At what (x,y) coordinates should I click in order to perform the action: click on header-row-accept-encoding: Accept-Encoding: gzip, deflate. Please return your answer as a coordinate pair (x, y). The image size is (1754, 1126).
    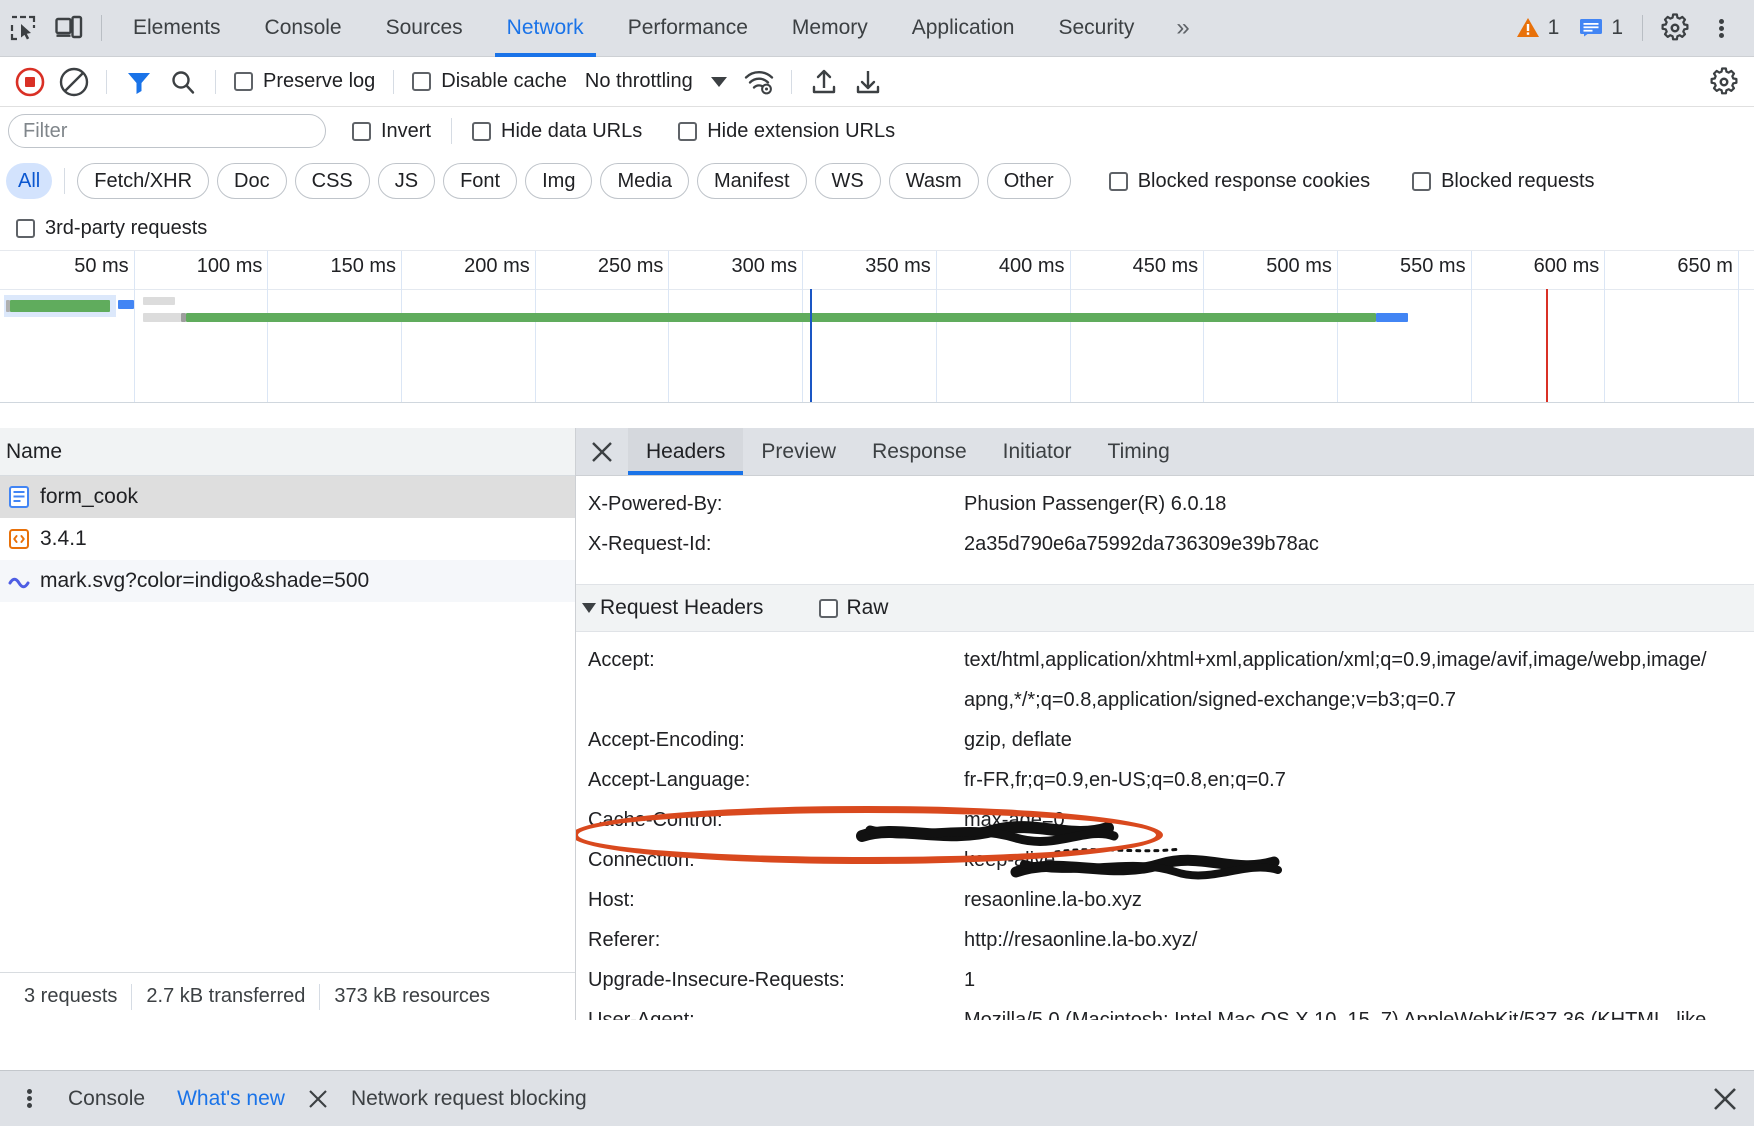
    Looking at the image, I should click on (1165, 740).